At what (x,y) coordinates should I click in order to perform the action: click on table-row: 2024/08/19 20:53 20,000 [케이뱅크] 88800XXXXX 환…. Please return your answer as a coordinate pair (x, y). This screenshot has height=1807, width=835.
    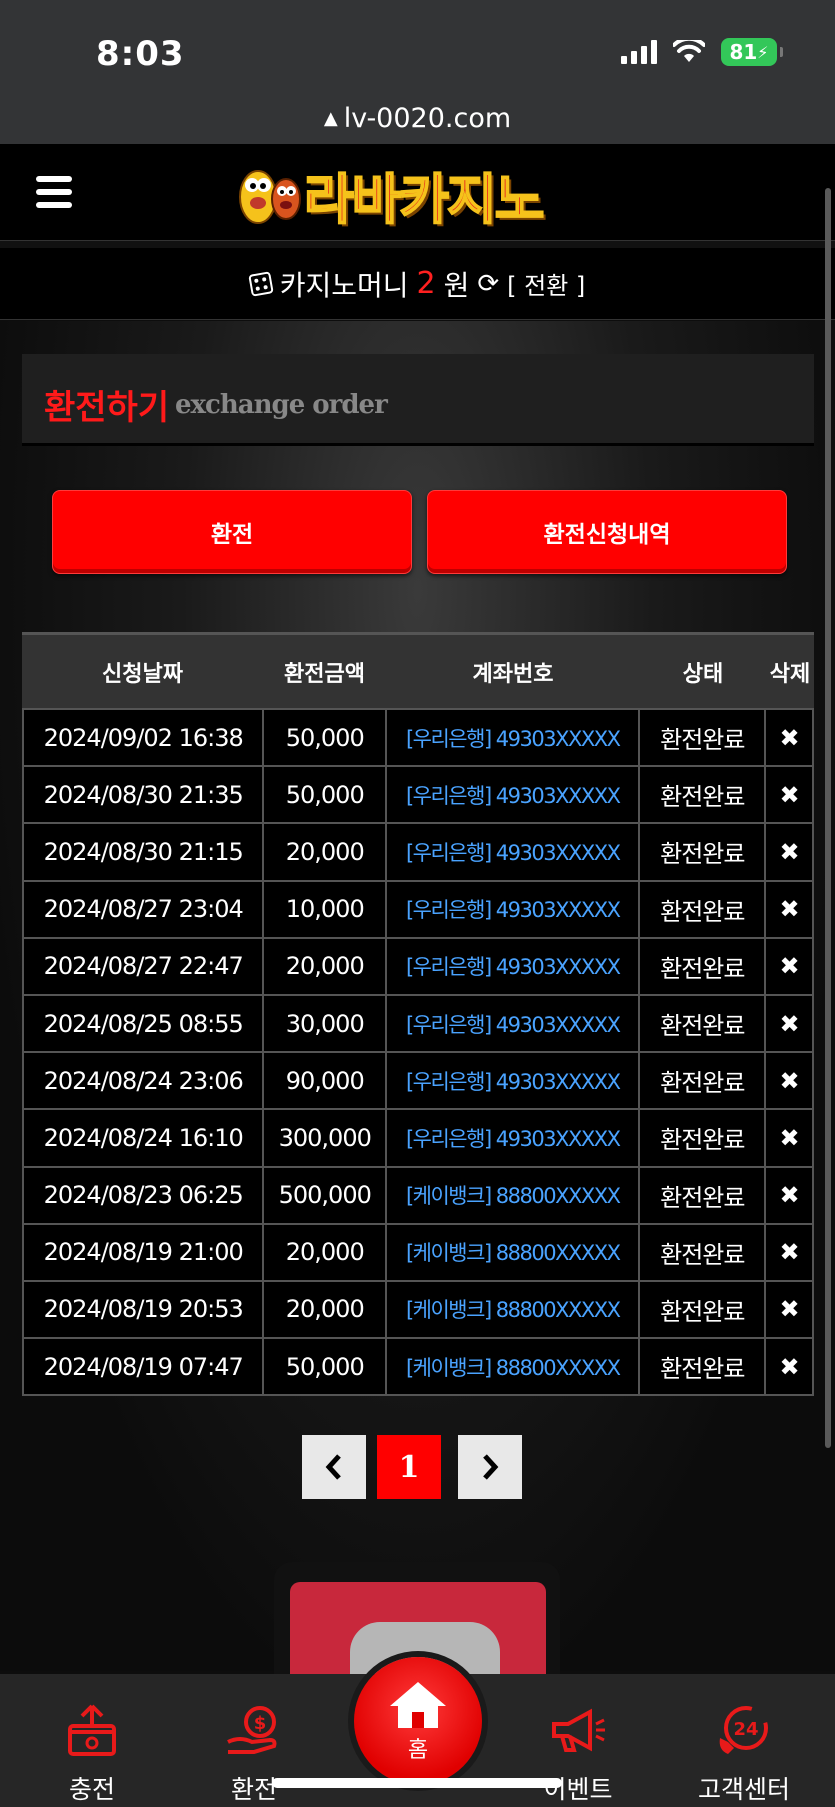
    Looking at the image, I should click on (419, 1308).